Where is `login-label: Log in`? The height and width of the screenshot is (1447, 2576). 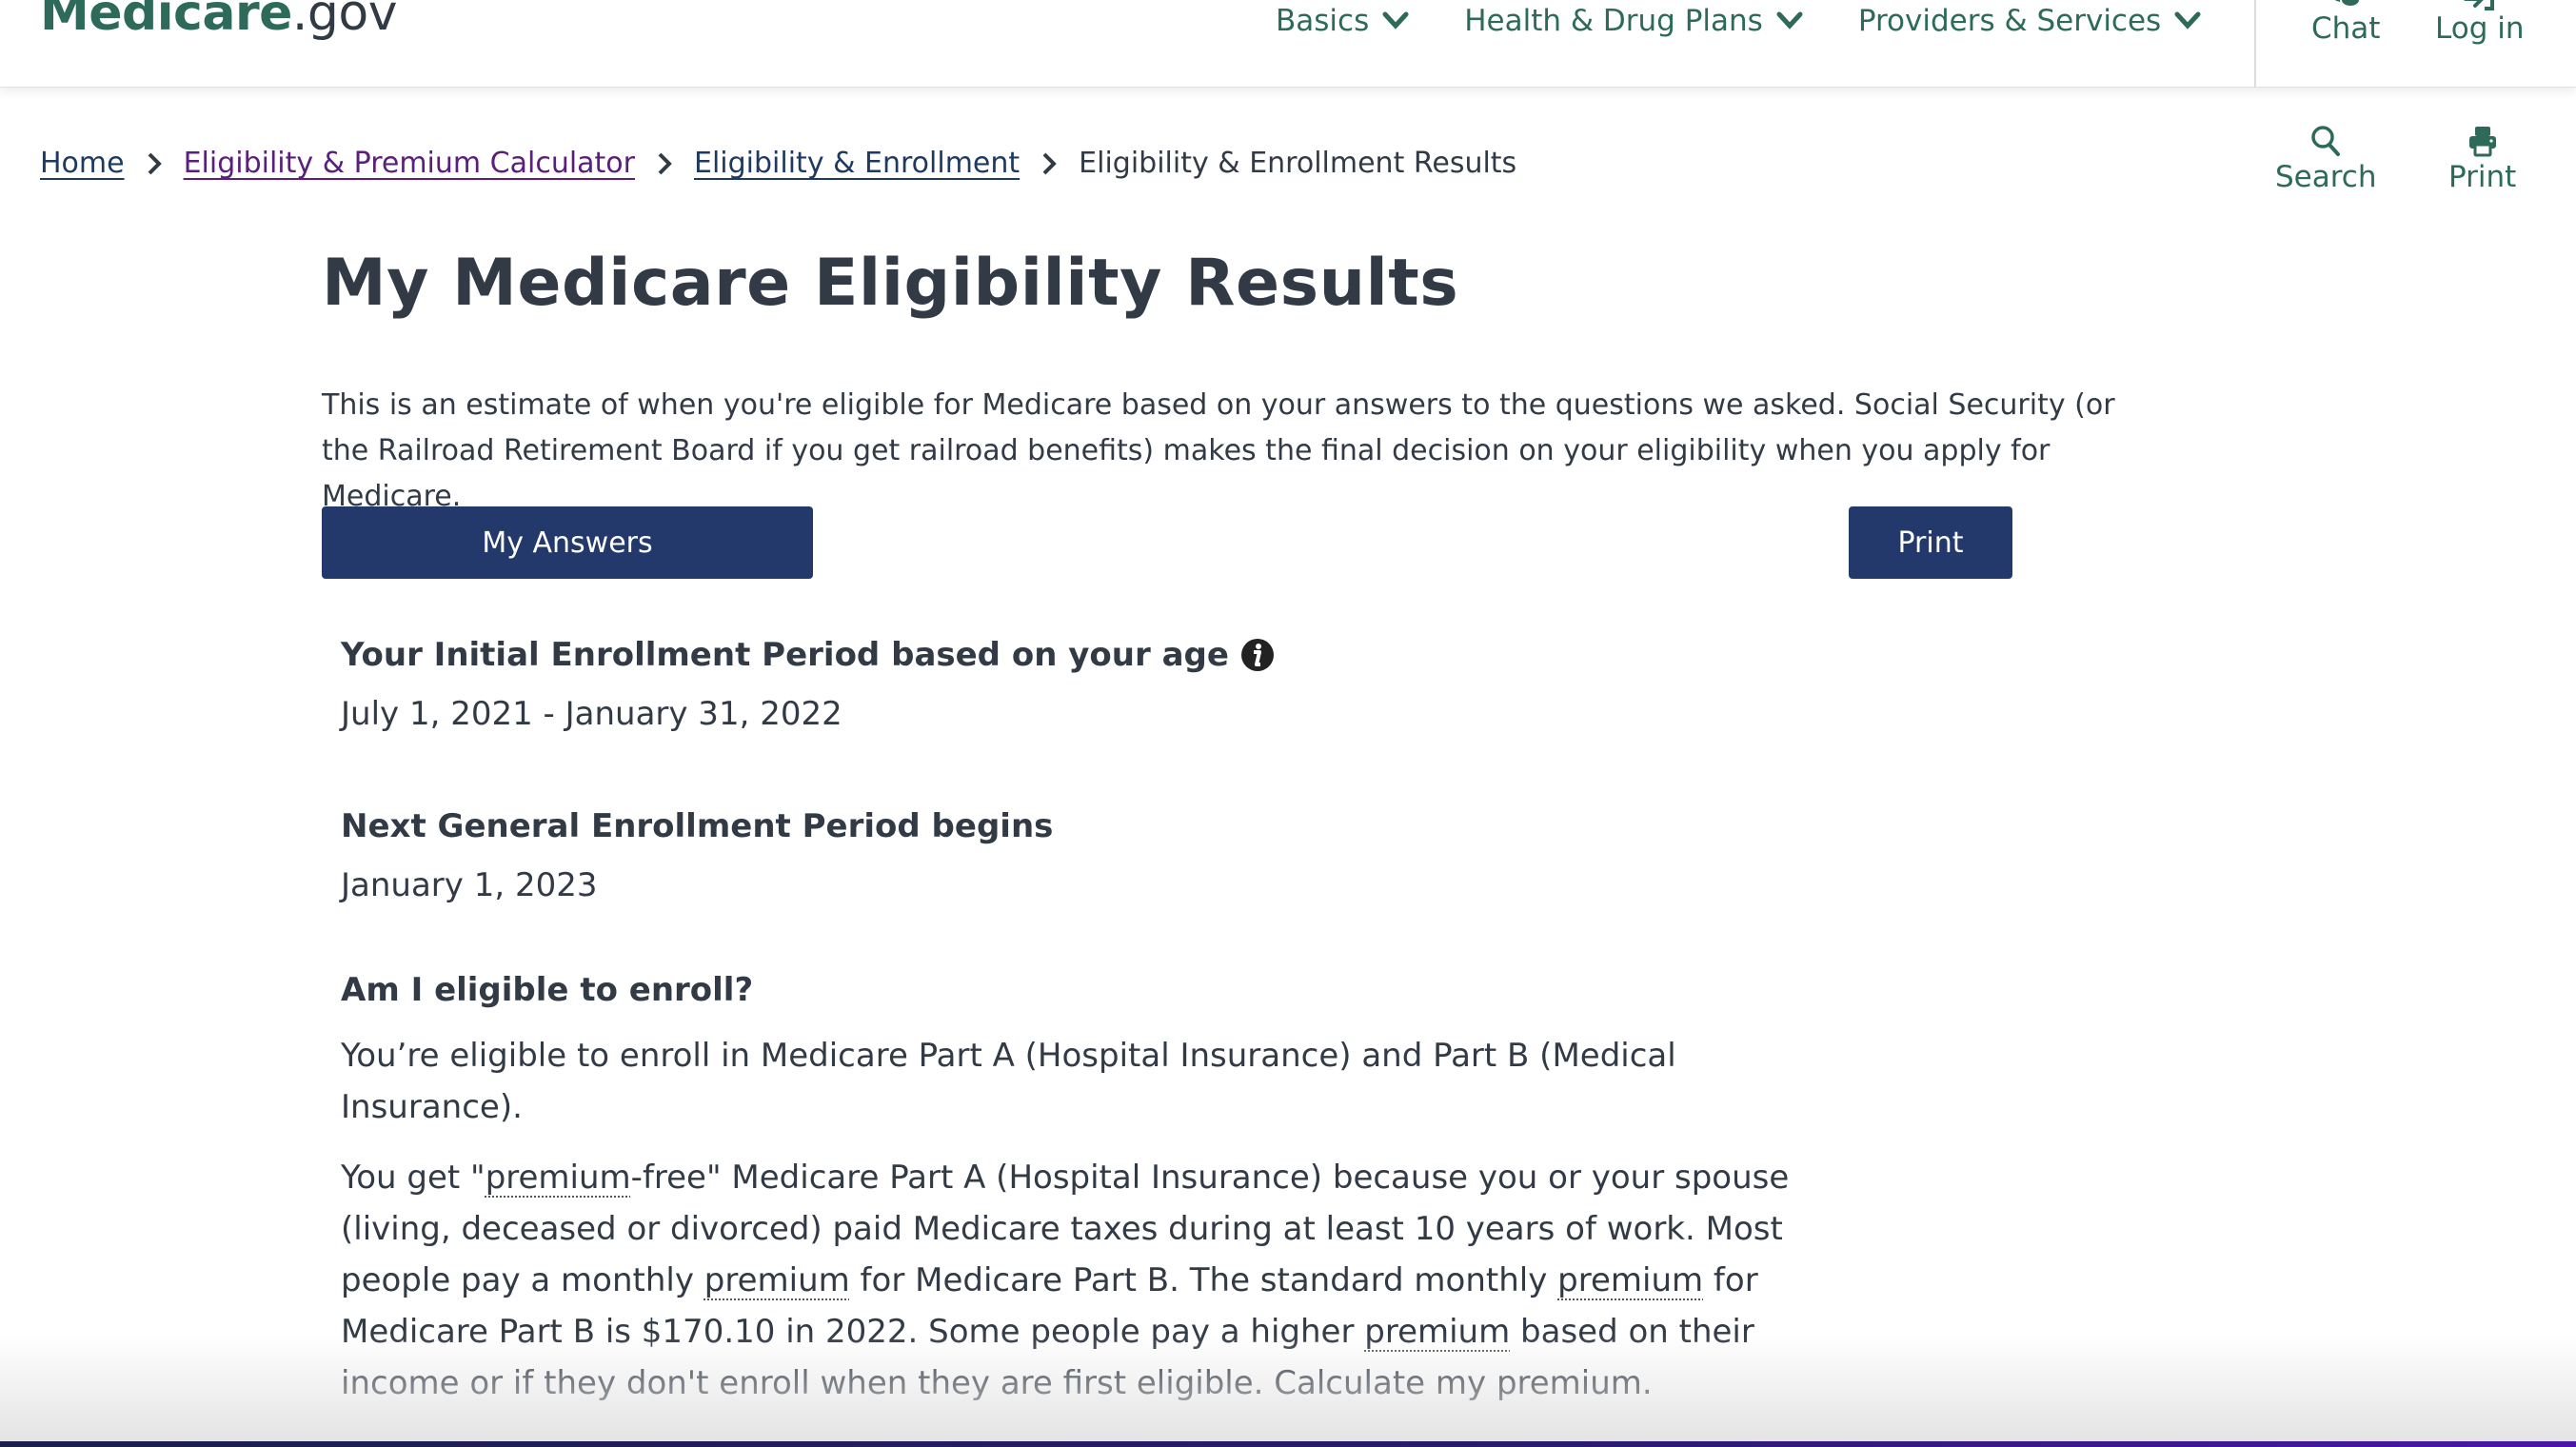
login-label: Log in is located at coordinates (2480, 28).